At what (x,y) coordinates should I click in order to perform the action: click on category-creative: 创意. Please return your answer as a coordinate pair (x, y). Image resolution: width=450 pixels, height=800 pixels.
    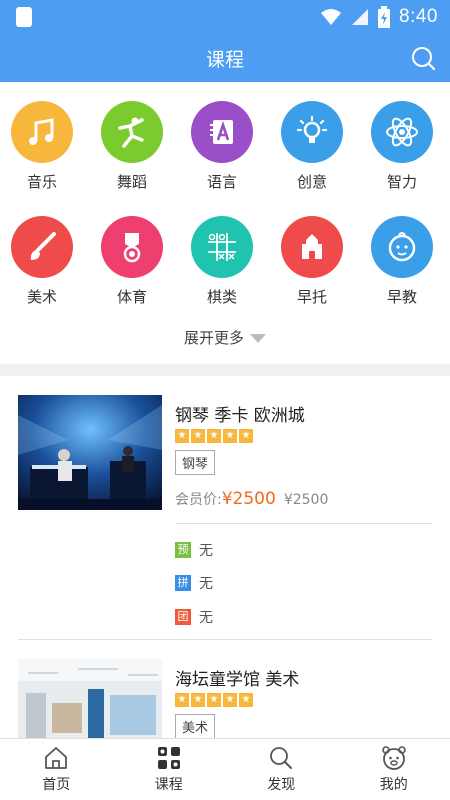
    Looking at the image, I should click on (312, 146).